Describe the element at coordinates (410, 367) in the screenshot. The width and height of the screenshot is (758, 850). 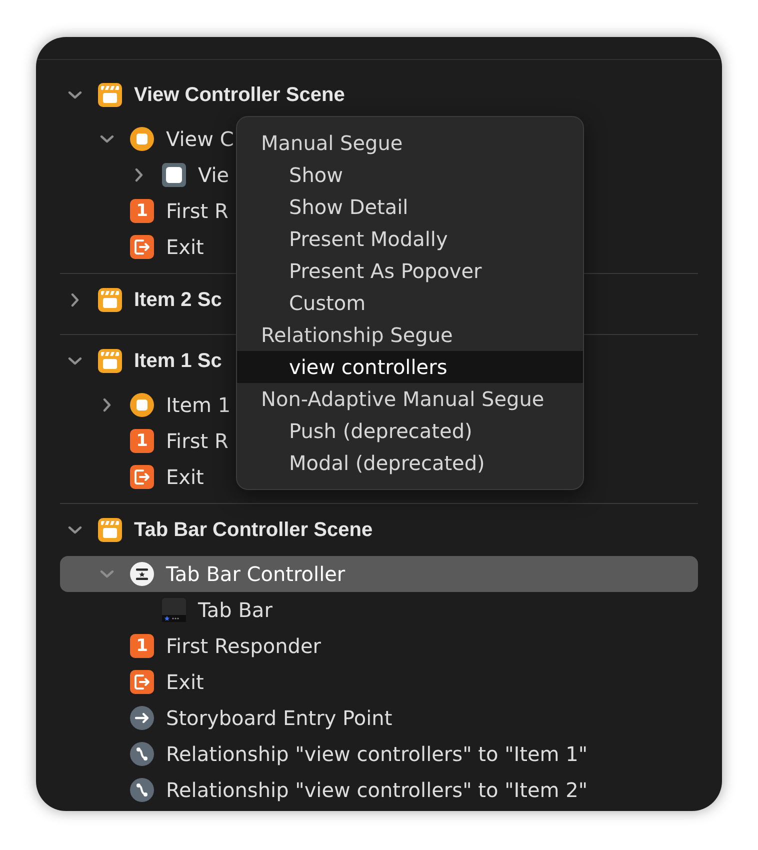
I see `menu-item: view controllers` at that location.